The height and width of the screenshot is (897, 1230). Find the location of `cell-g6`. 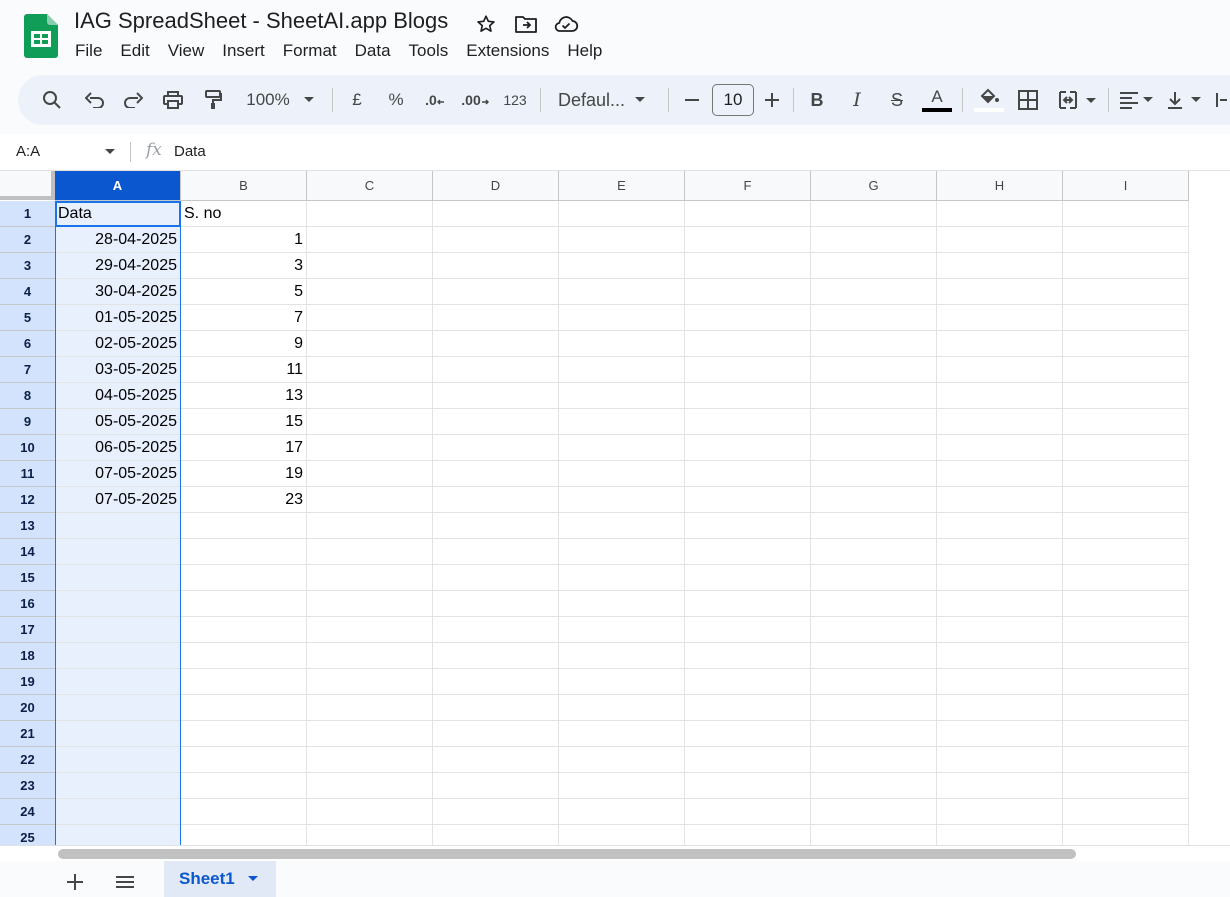

cell-g6 is located at coordinates (874, 344).